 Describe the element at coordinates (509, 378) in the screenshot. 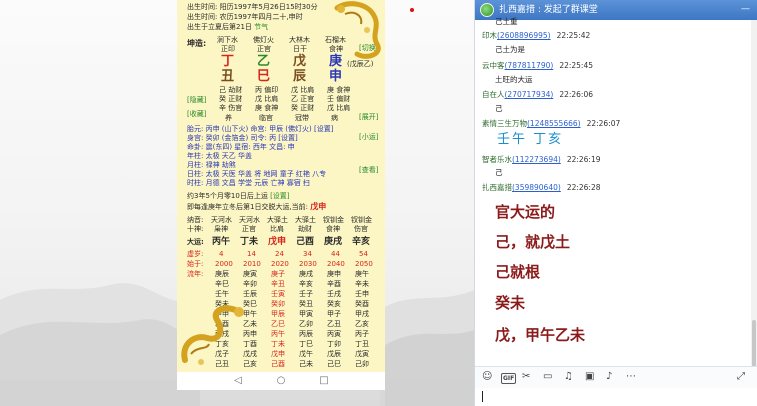

I see `gif-icon: GIF` at that location.